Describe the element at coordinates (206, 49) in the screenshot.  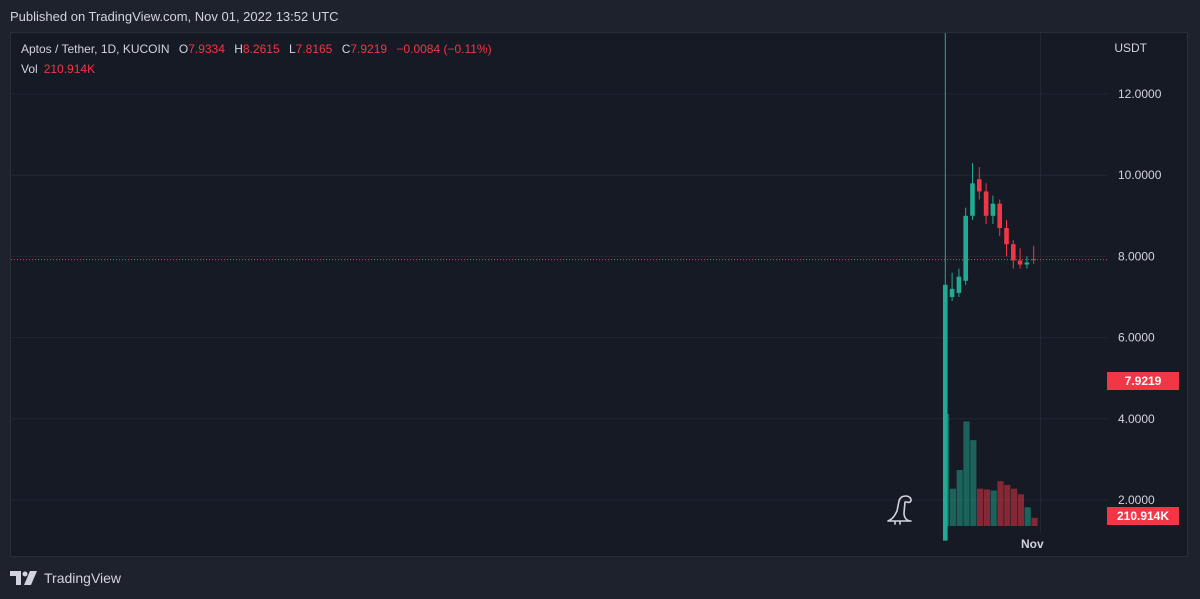
I see `open-value: 7.9334` at that location.